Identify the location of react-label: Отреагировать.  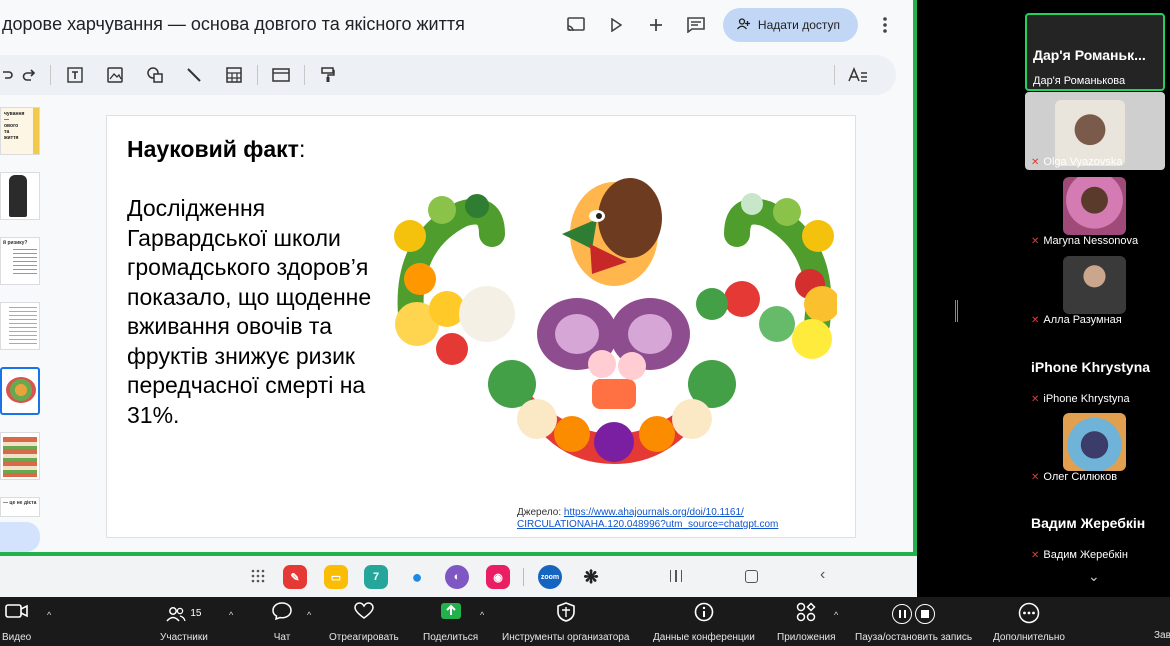
(364, 637).